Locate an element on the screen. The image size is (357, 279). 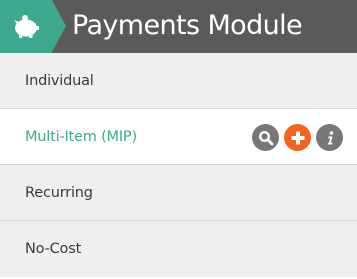
menu-item-label: Multi-Item (MIP) is located at coordinates (81, 136).